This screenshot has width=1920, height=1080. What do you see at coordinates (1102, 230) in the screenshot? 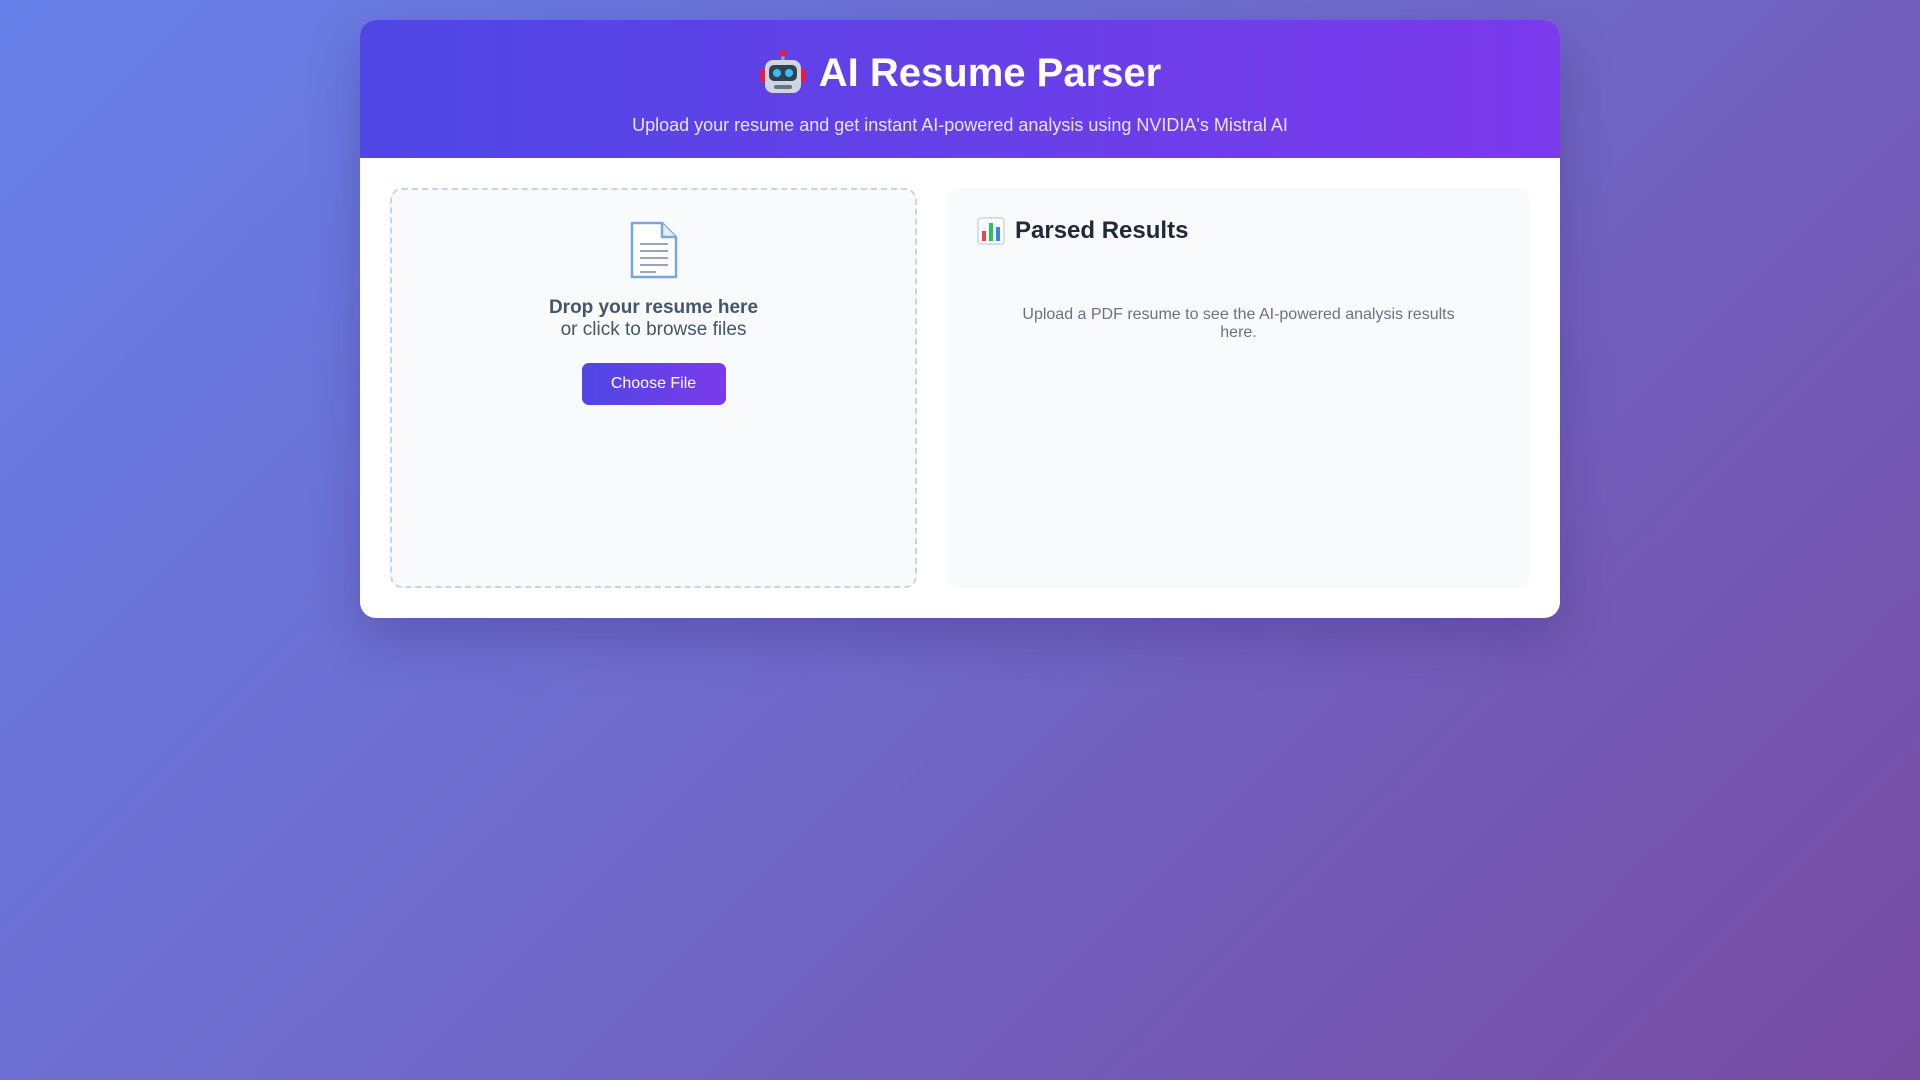
I see `results-heading-text: Parsed Results` at bounding box center [1102, 230].